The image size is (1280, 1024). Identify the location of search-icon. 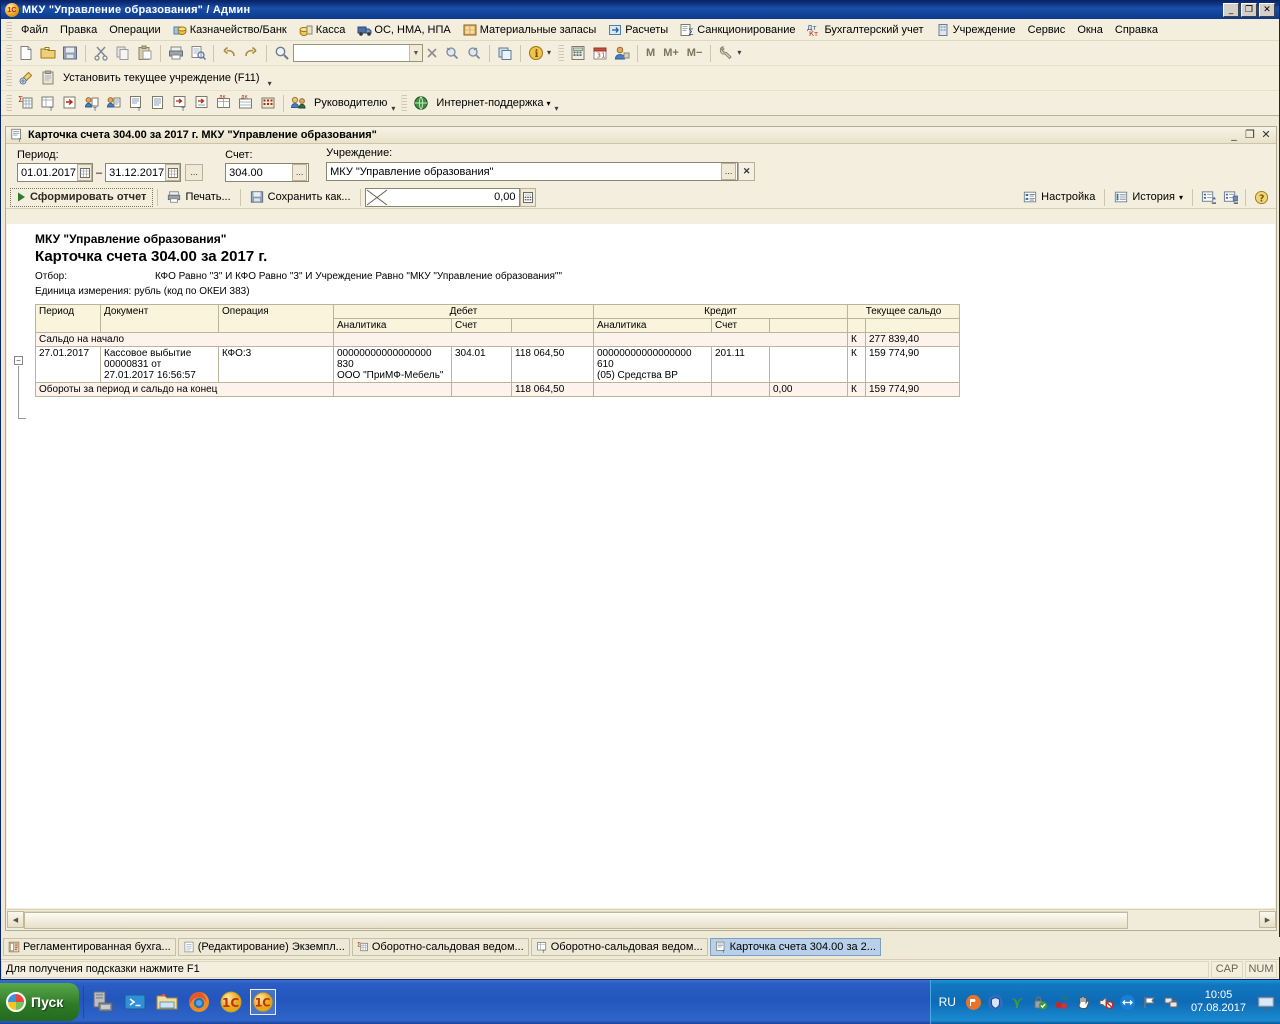
(282, 53).